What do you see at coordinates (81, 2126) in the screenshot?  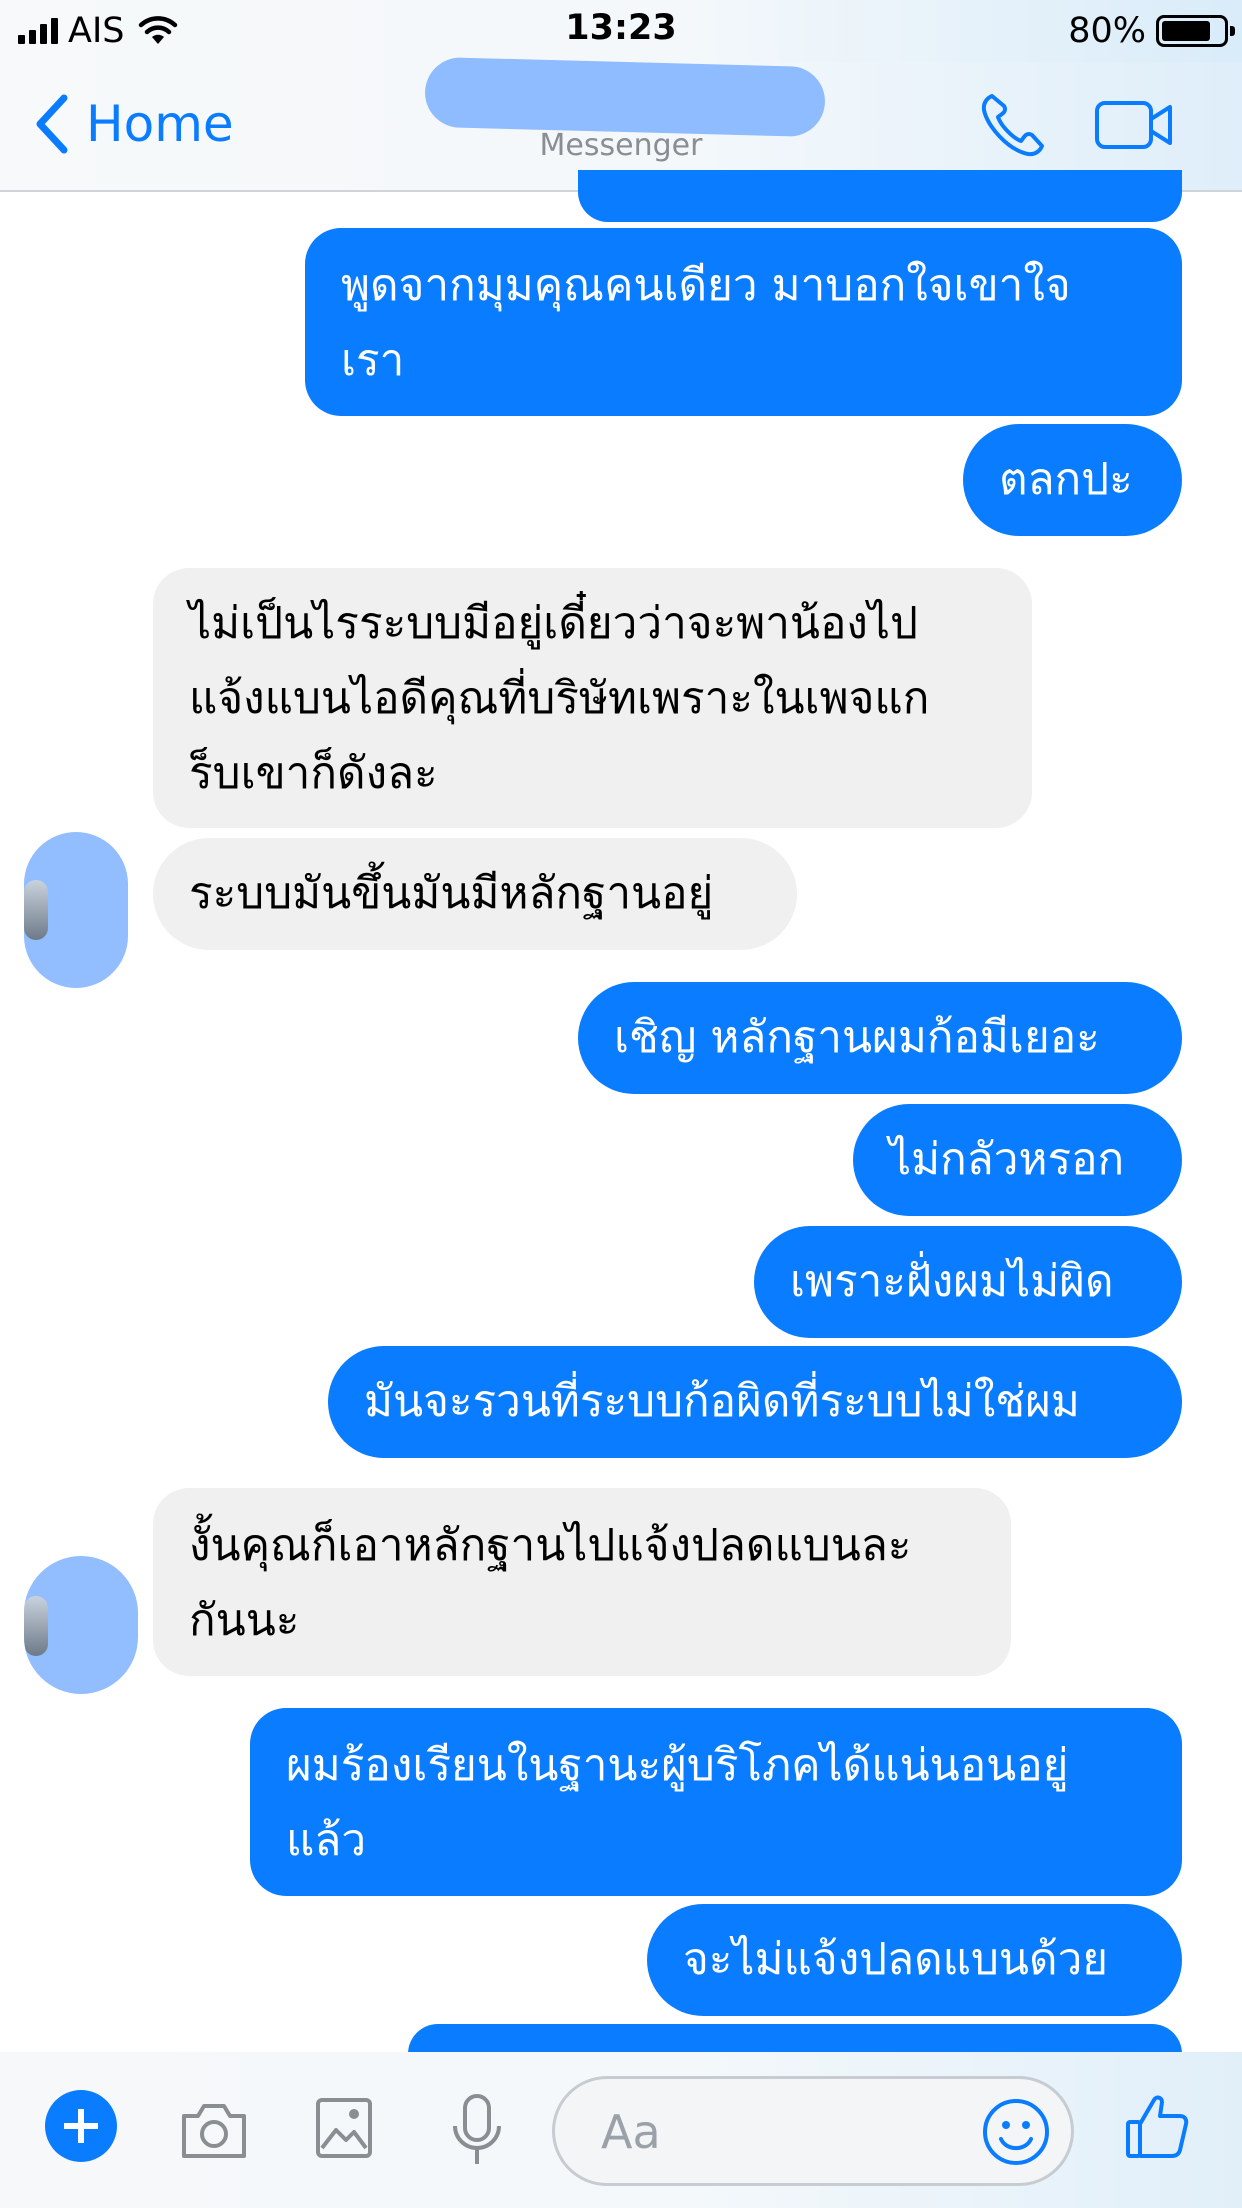 I see `plus-icon` at bounding box center [81, 2126].